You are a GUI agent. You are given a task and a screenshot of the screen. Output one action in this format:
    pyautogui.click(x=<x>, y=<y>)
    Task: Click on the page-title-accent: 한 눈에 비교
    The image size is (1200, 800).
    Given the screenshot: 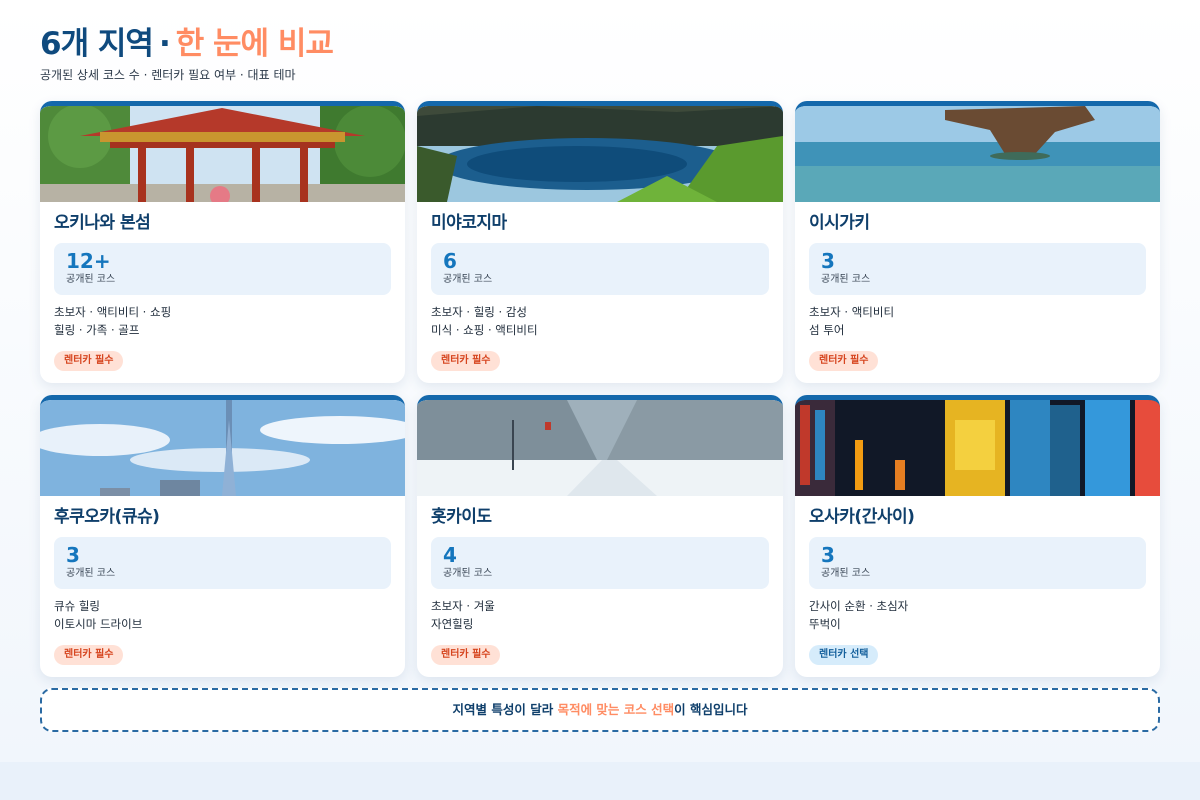 What is the action you would take?
    pyautogui.click(x=254, y=44)
    